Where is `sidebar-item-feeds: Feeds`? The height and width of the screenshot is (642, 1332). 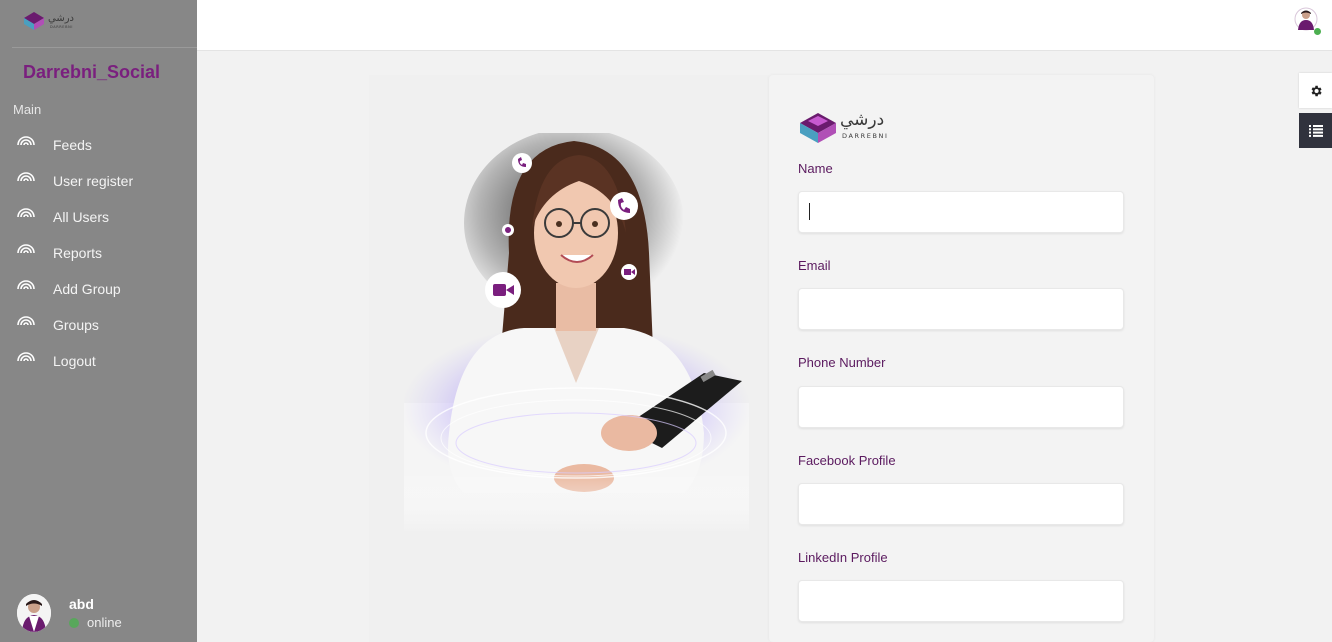
sidebar-item-feeds: Feeds is located at coordinates (98, 145).